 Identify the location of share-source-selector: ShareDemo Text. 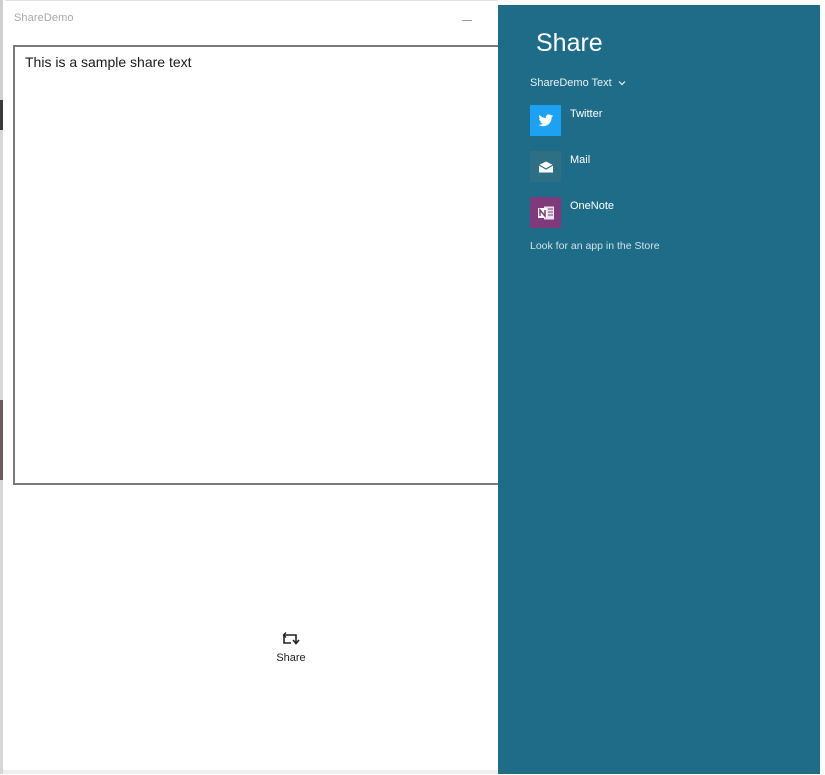
(578, 83).